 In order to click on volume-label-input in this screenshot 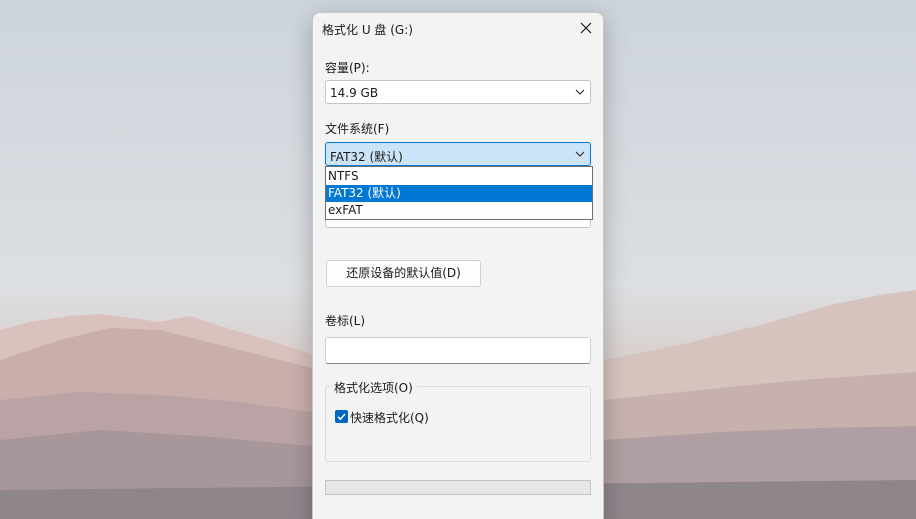, I will do `click(458, 350)`.